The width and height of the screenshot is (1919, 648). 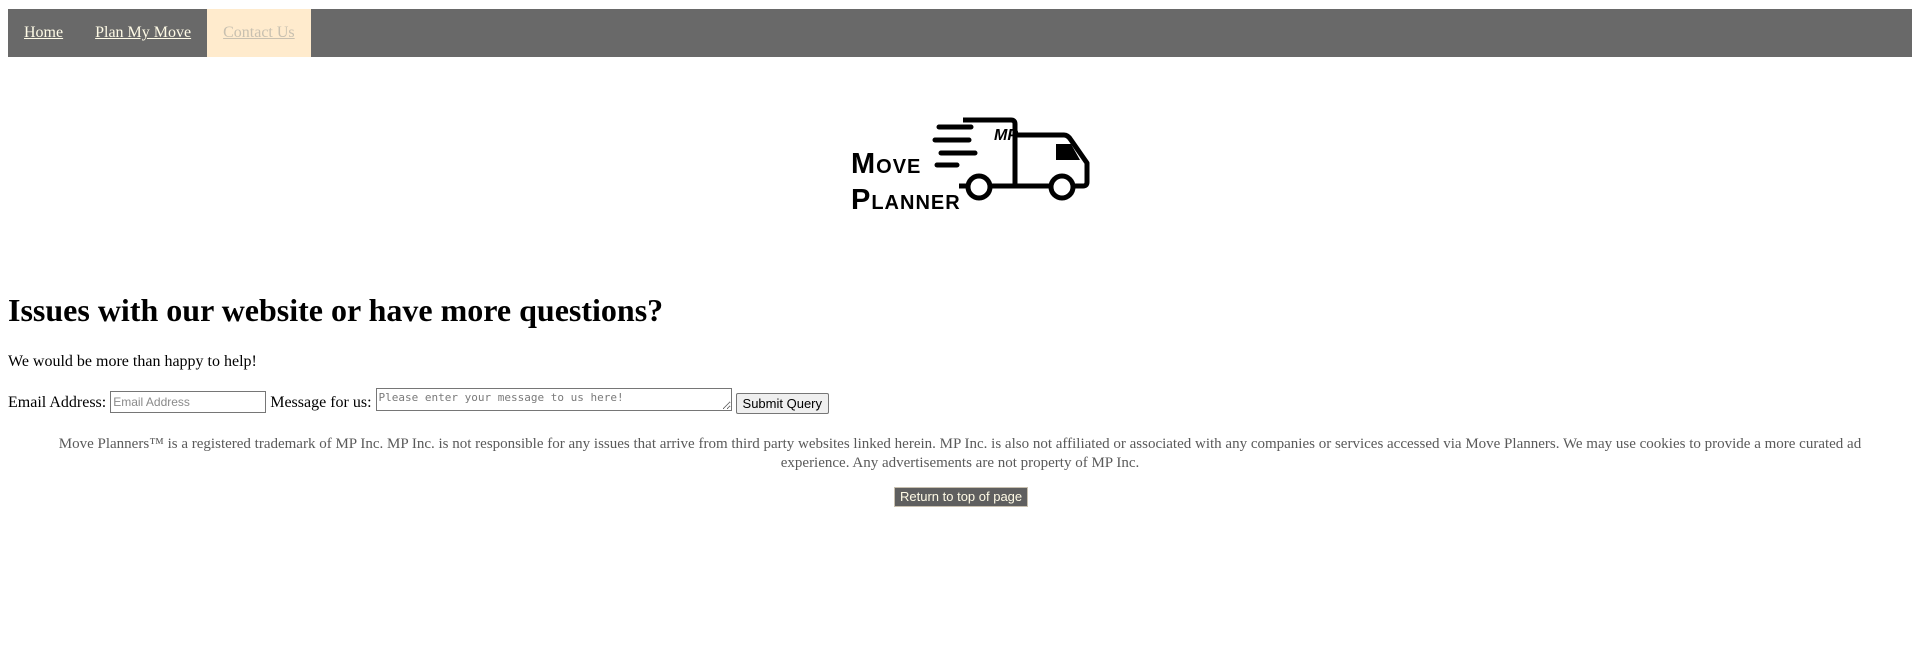 What do you see at coordinates (886, 164) in the screenshot?
I see `logo-word-move: Move` at bounding box center [886, 164].